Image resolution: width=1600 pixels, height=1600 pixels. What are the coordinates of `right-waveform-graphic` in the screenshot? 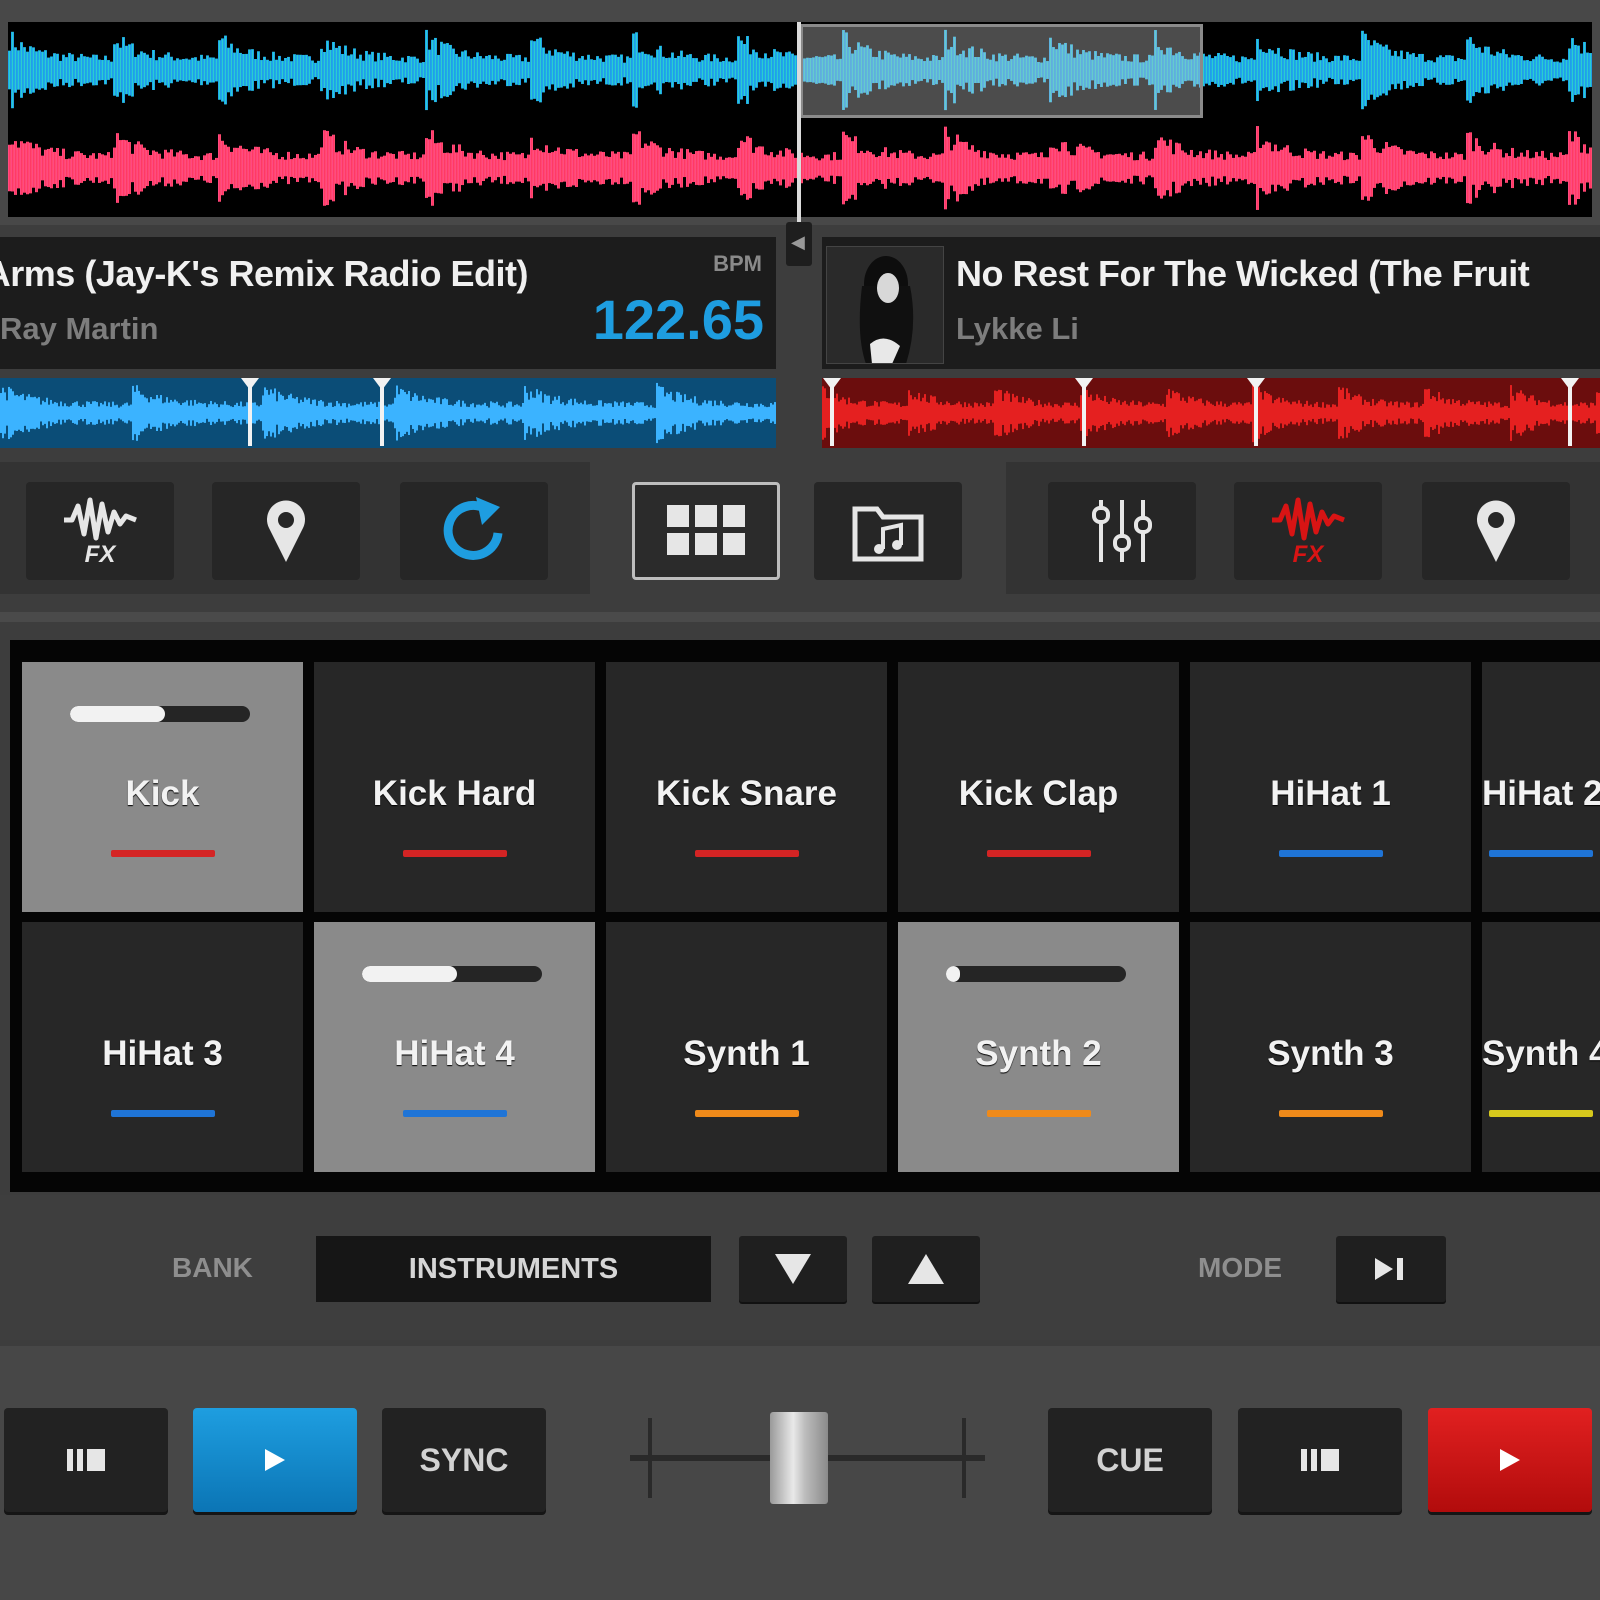 It's located at (1211, 413).